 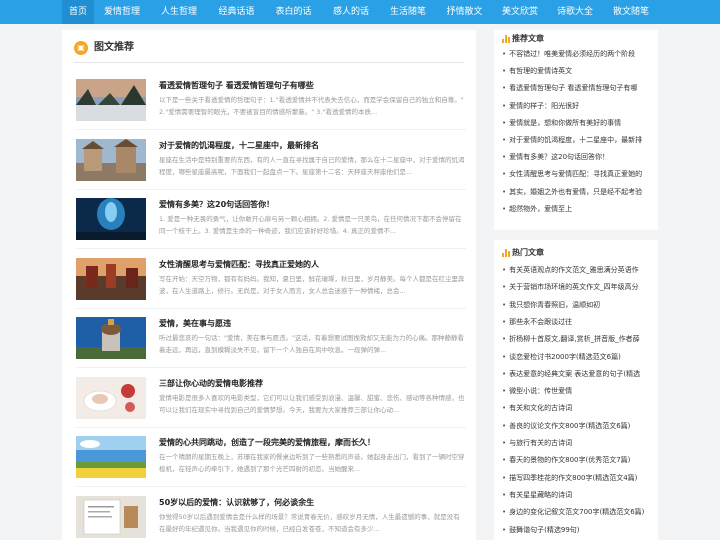 I want to click on sidebar-article-link: 有关英语观点的作文范文_雅思满分英语作, so click(x=578, y=270).